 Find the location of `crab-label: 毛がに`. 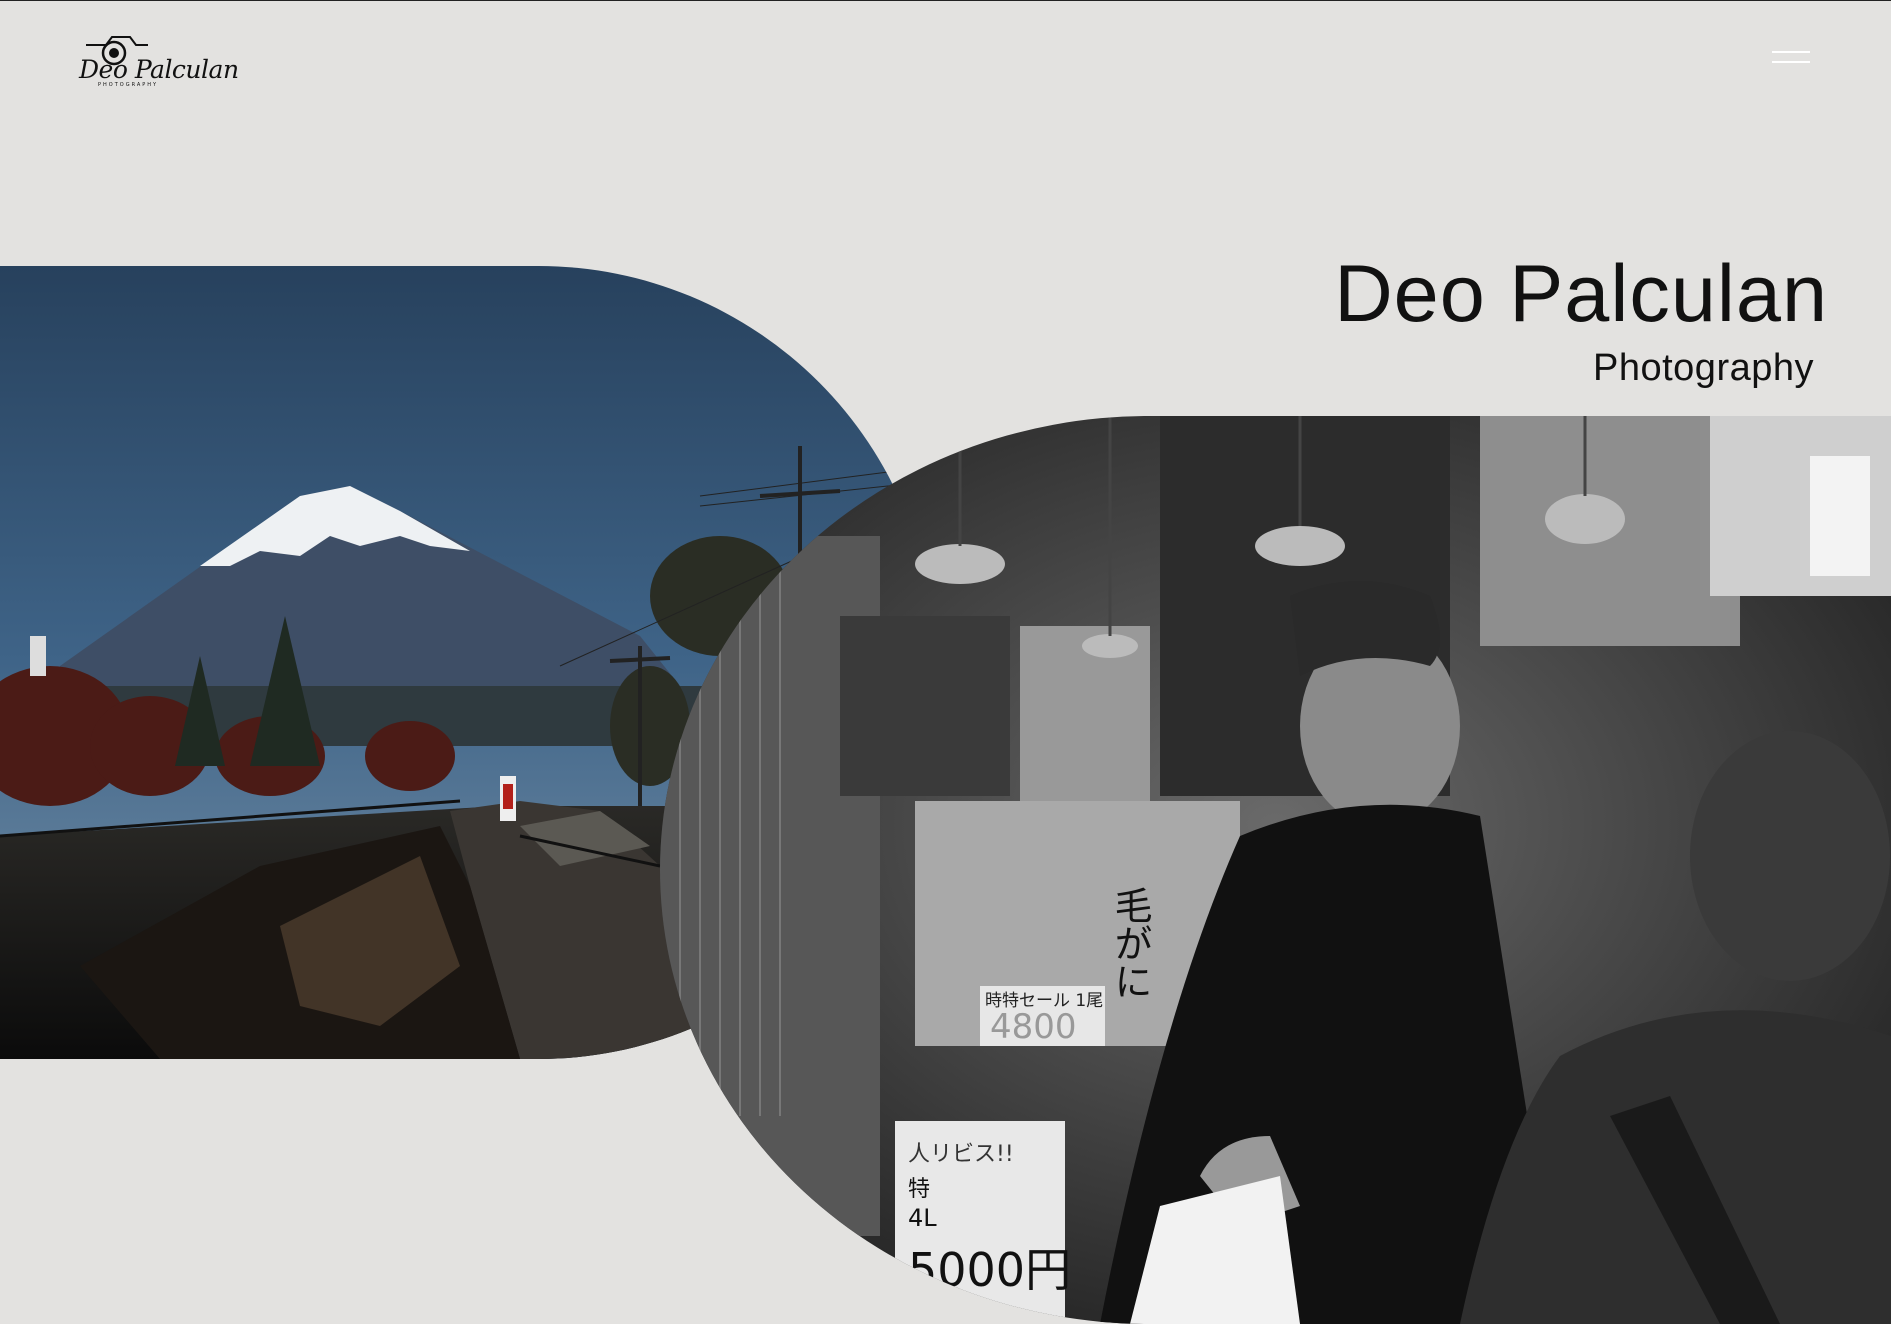

crab-label: 毛がに is located at coordinates (1130, 943).